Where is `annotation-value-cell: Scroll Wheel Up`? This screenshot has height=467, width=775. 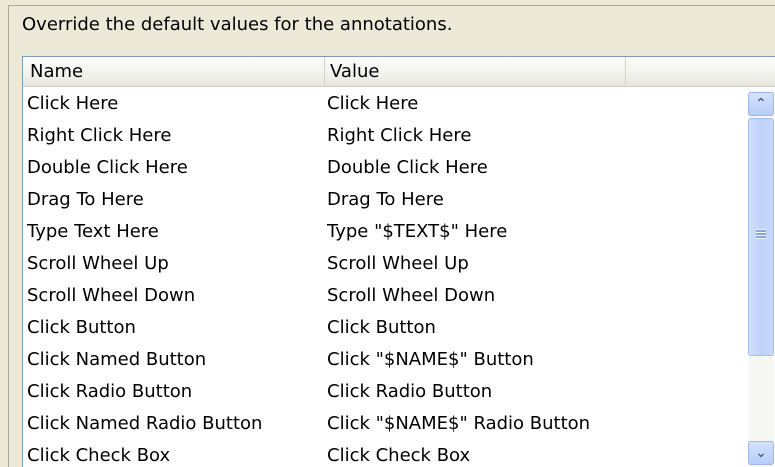 annotation-value-cell: Scroll Wheel Up is located at coordinates (398, 264).